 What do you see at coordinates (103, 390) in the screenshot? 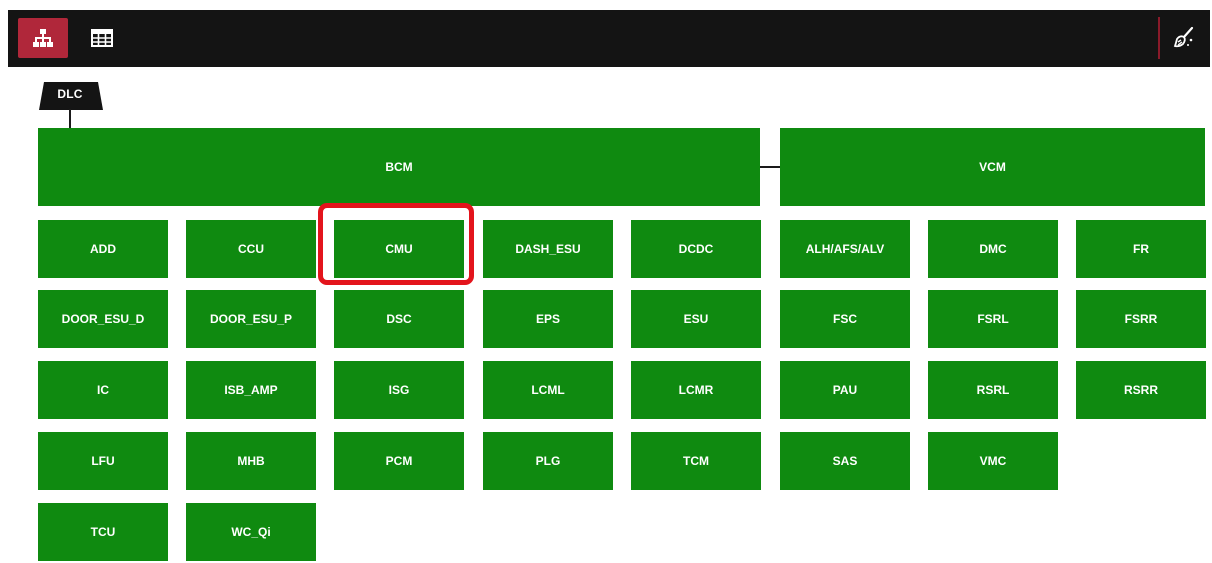
I see `module-tile: IC` at bounding box center [103, 390].